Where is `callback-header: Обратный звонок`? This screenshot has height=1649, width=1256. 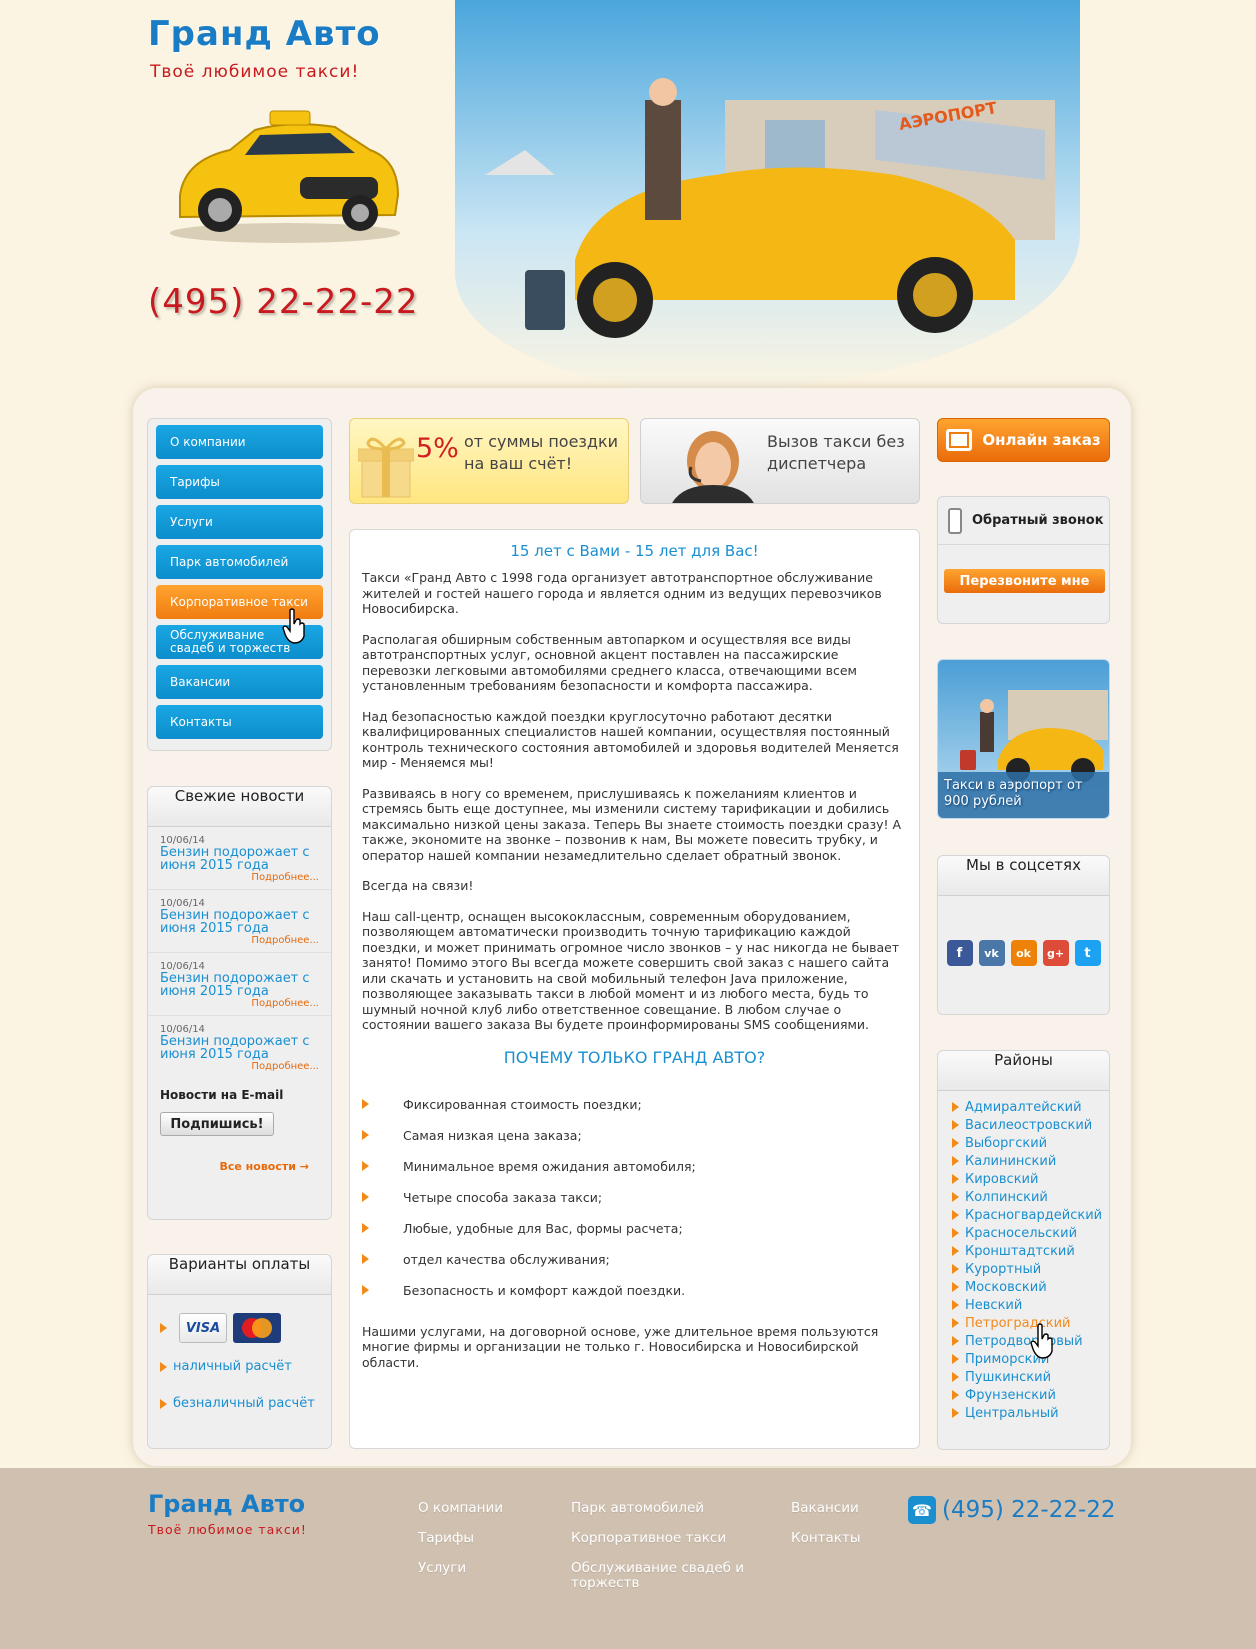 callback-header: Обратный звонок is located at coordinates (1023, 521).